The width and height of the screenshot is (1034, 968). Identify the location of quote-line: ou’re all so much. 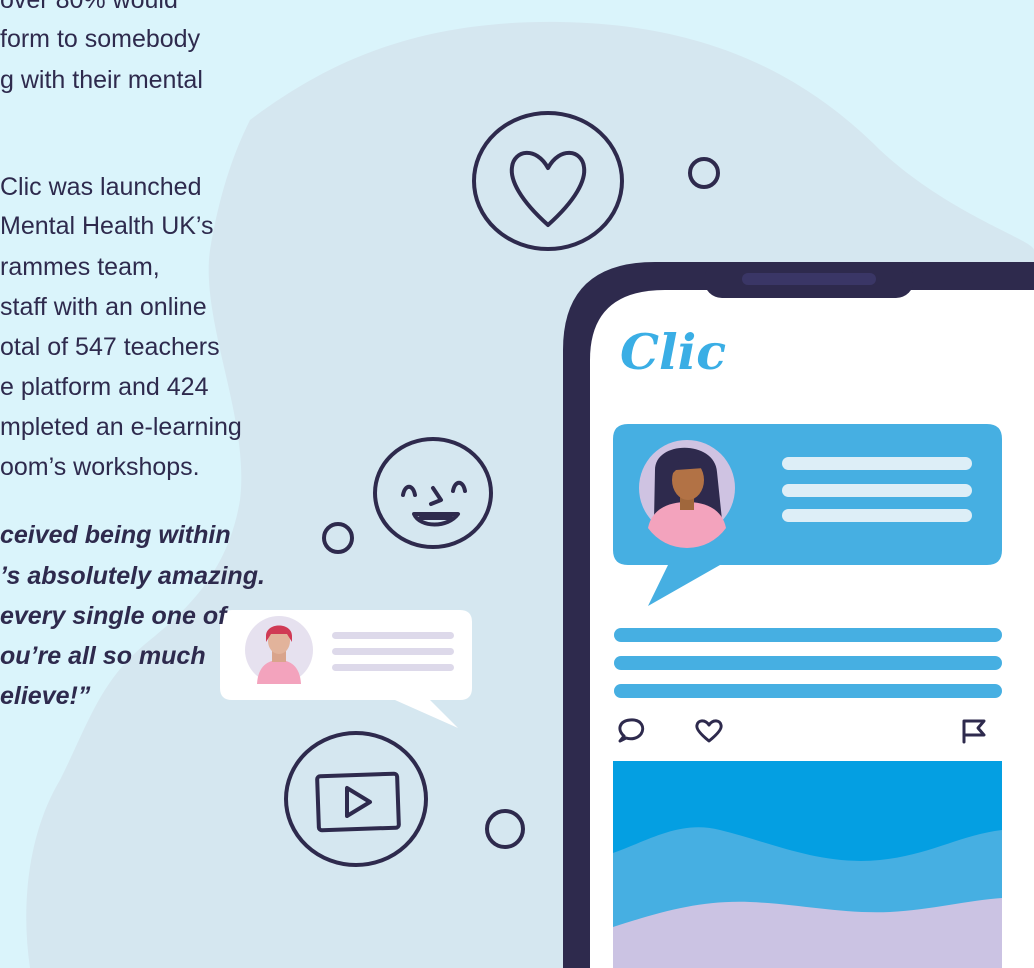
(103, 656).